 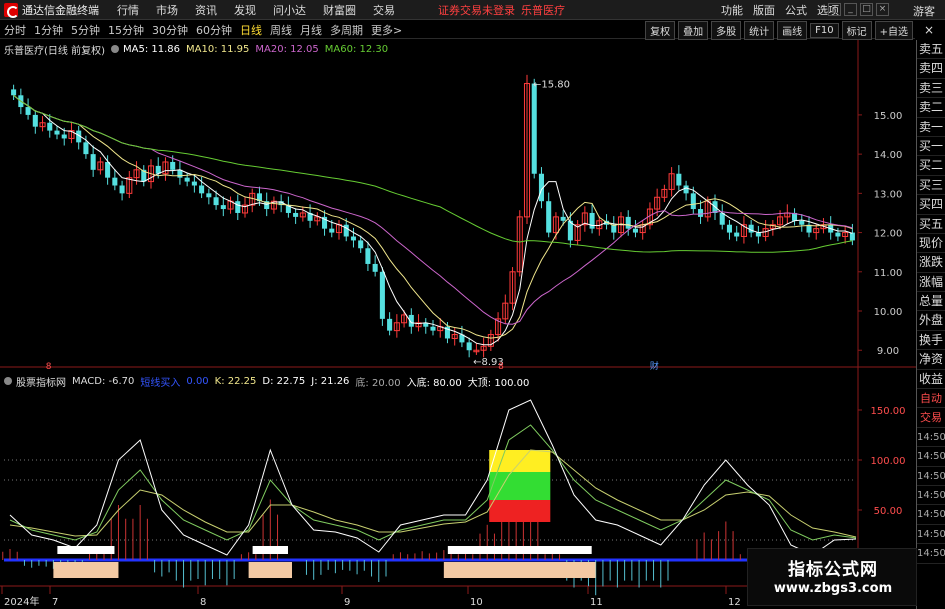 I want to click on side-quote-item-12: 涨幅, so click(x=931, y=283).